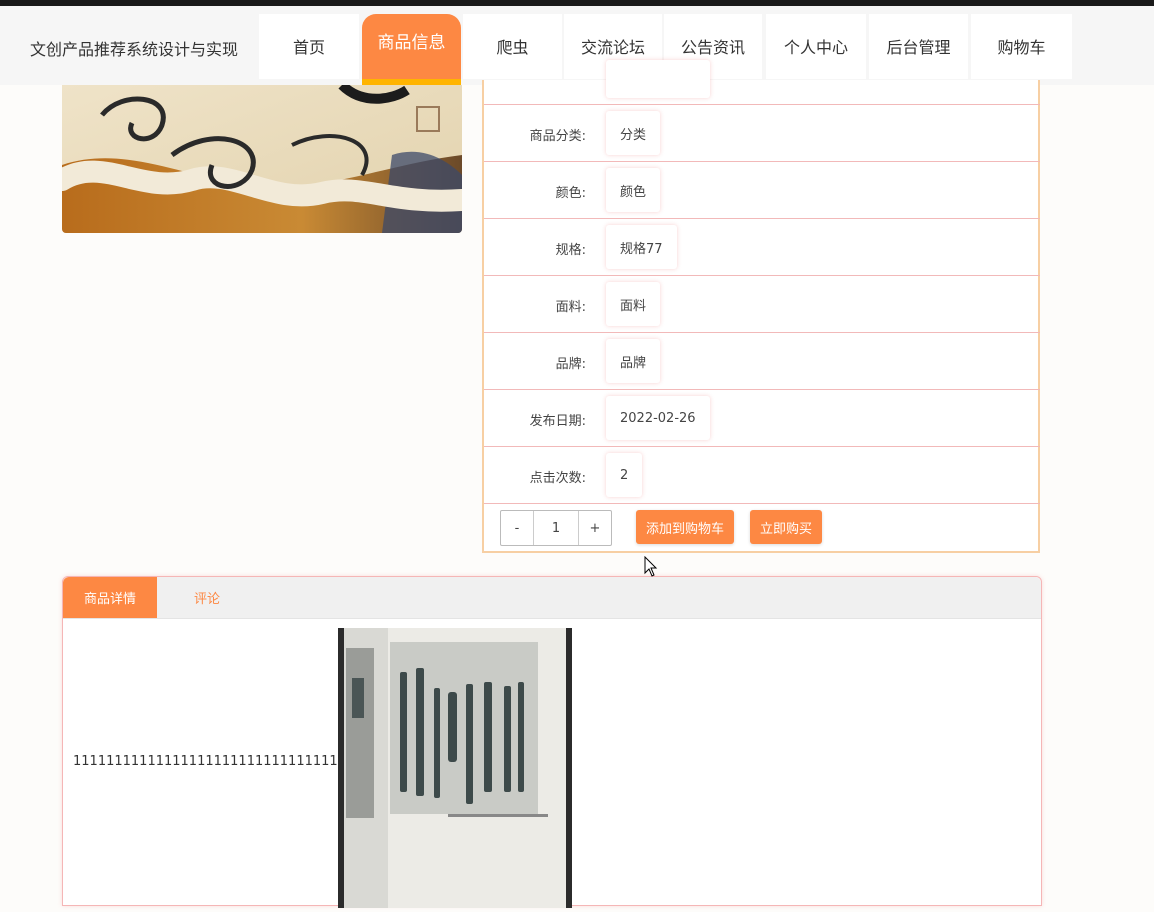 The height and width of the screenshot is (912, 1154). Describe the element at coordinates (816, 46) in the screenshot. I see `nav-item-profile: 个人中心` at that location.